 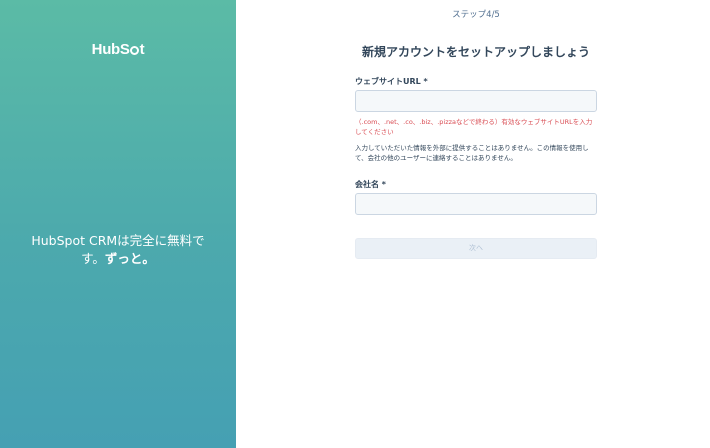 What do you see at coordinates (476, 248) in the screenshot?
I see `next-button: 次へ` at bounding box center [476, 248].